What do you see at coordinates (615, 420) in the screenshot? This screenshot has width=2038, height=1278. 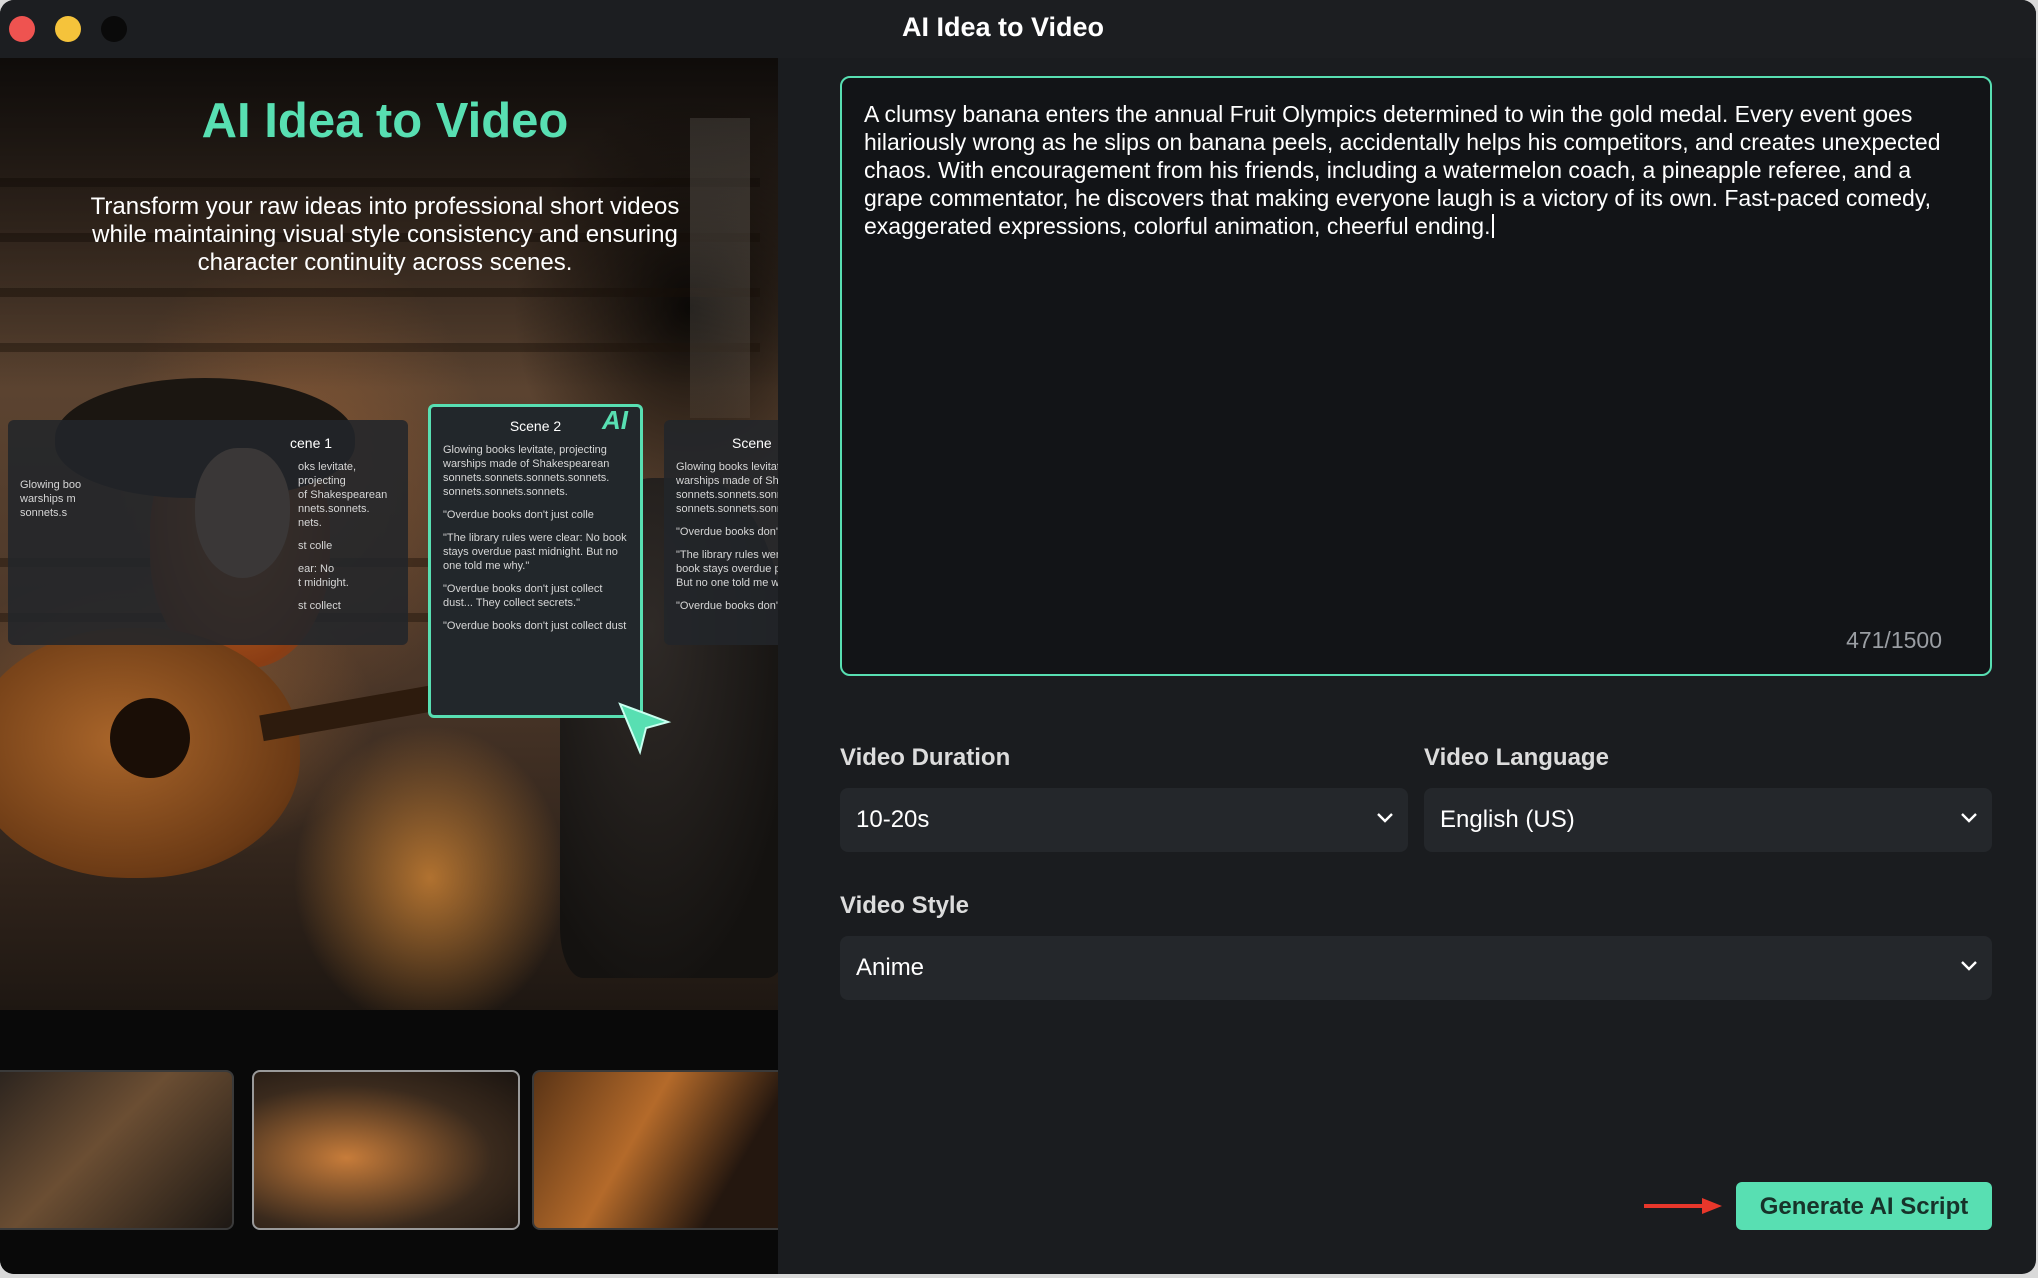 I see `ai-badge: AI` at bounding box center [615, 420].